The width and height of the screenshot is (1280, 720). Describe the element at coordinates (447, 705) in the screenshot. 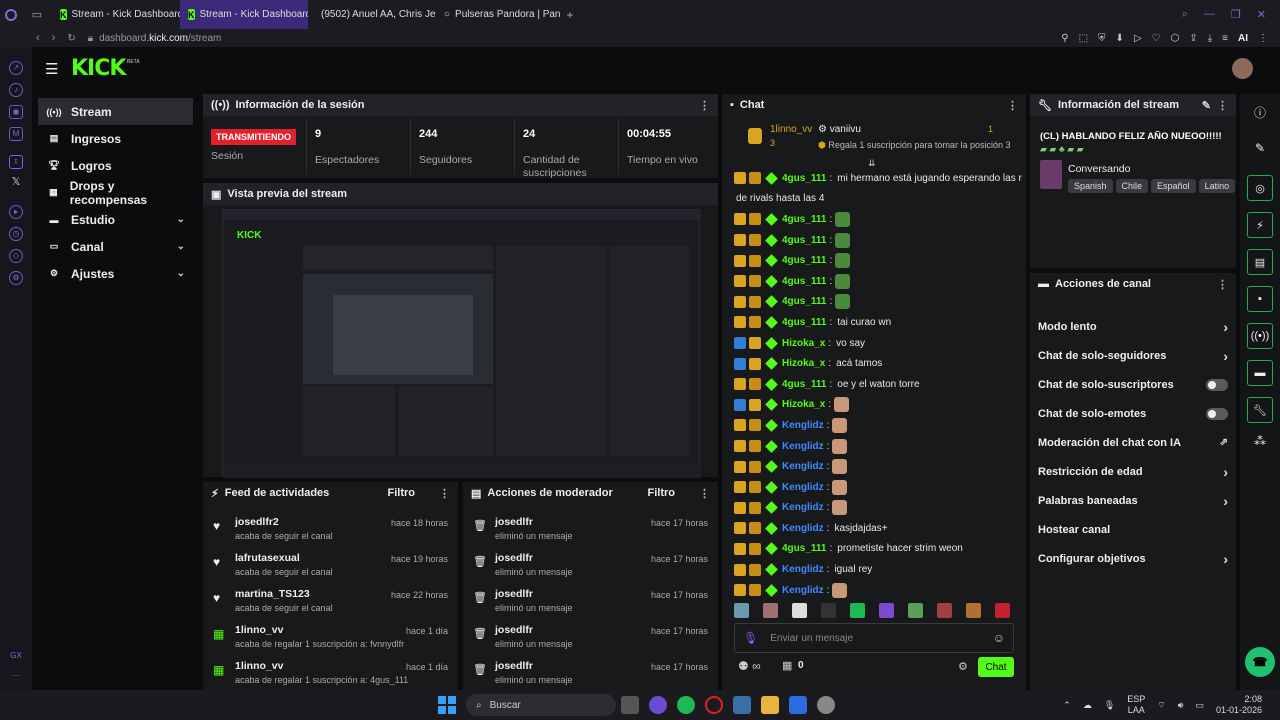

I see `start-button` at that location.